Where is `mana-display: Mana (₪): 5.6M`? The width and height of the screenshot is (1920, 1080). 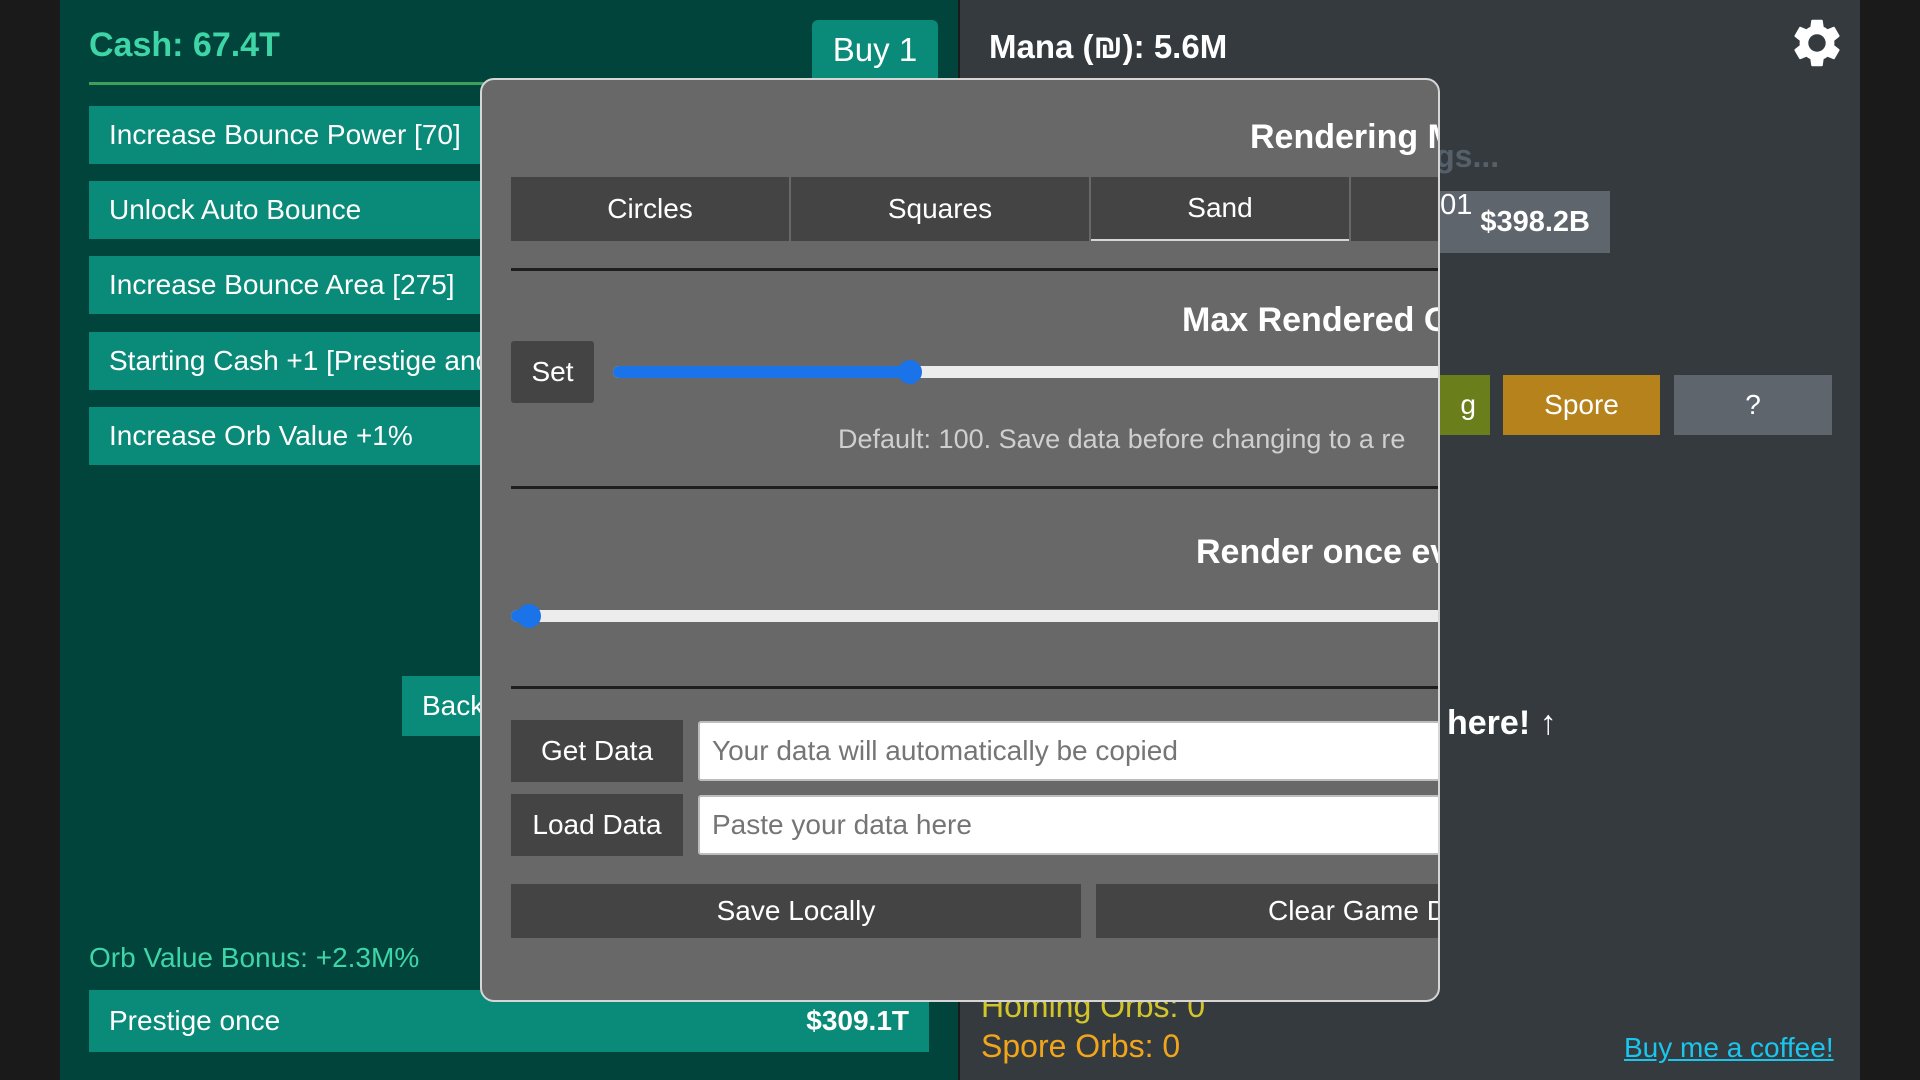
mana-display: Mana (₪): 5.6M is located at coordinates (1108, 46).